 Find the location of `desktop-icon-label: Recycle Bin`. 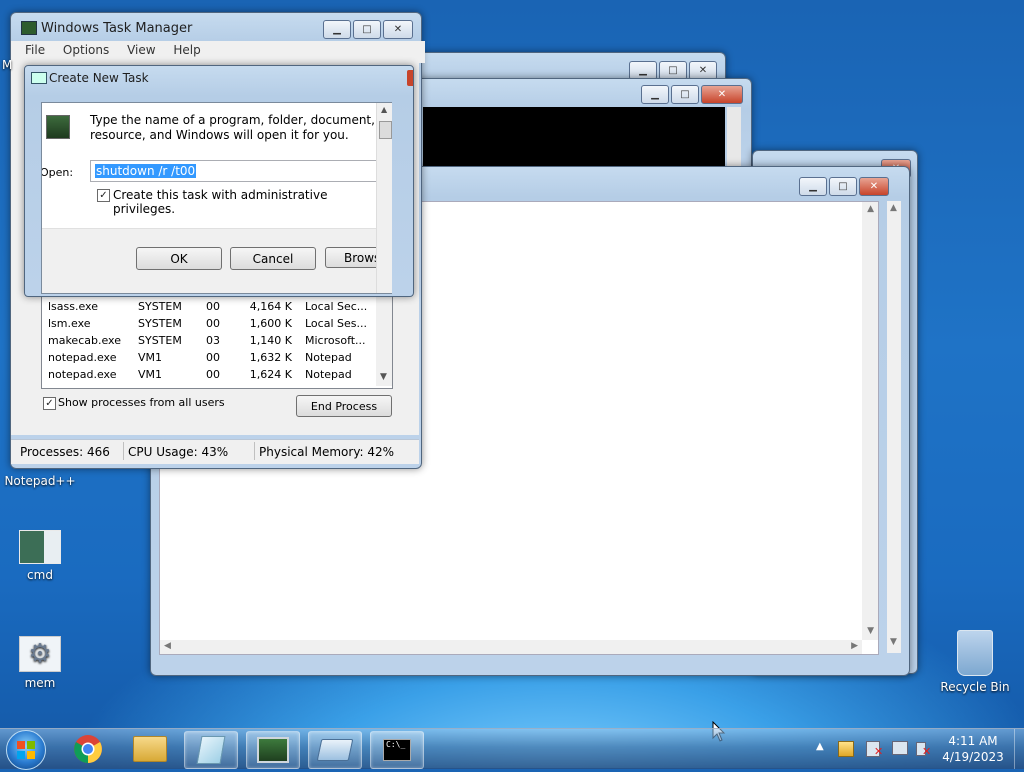

desktop-icon-label: Recycle Bin is located at coordinates (975, 687).